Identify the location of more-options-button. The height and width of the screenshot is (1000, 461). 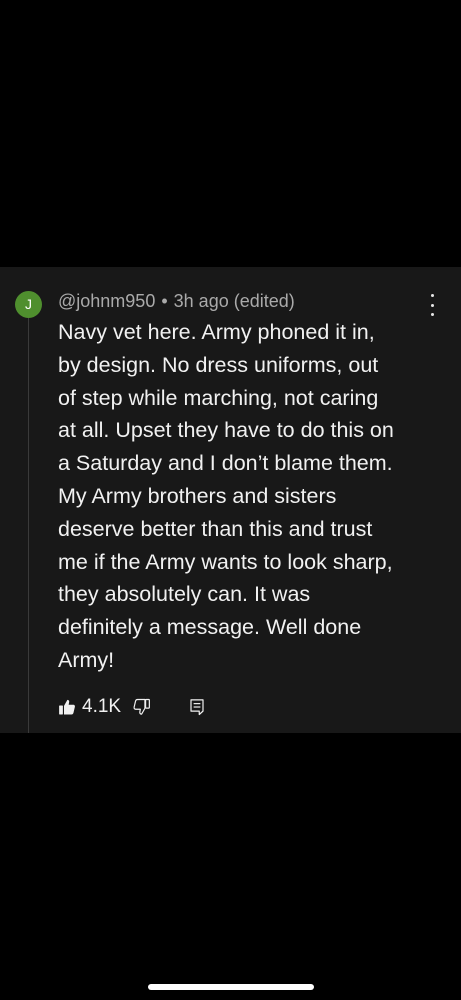
(432, 305).